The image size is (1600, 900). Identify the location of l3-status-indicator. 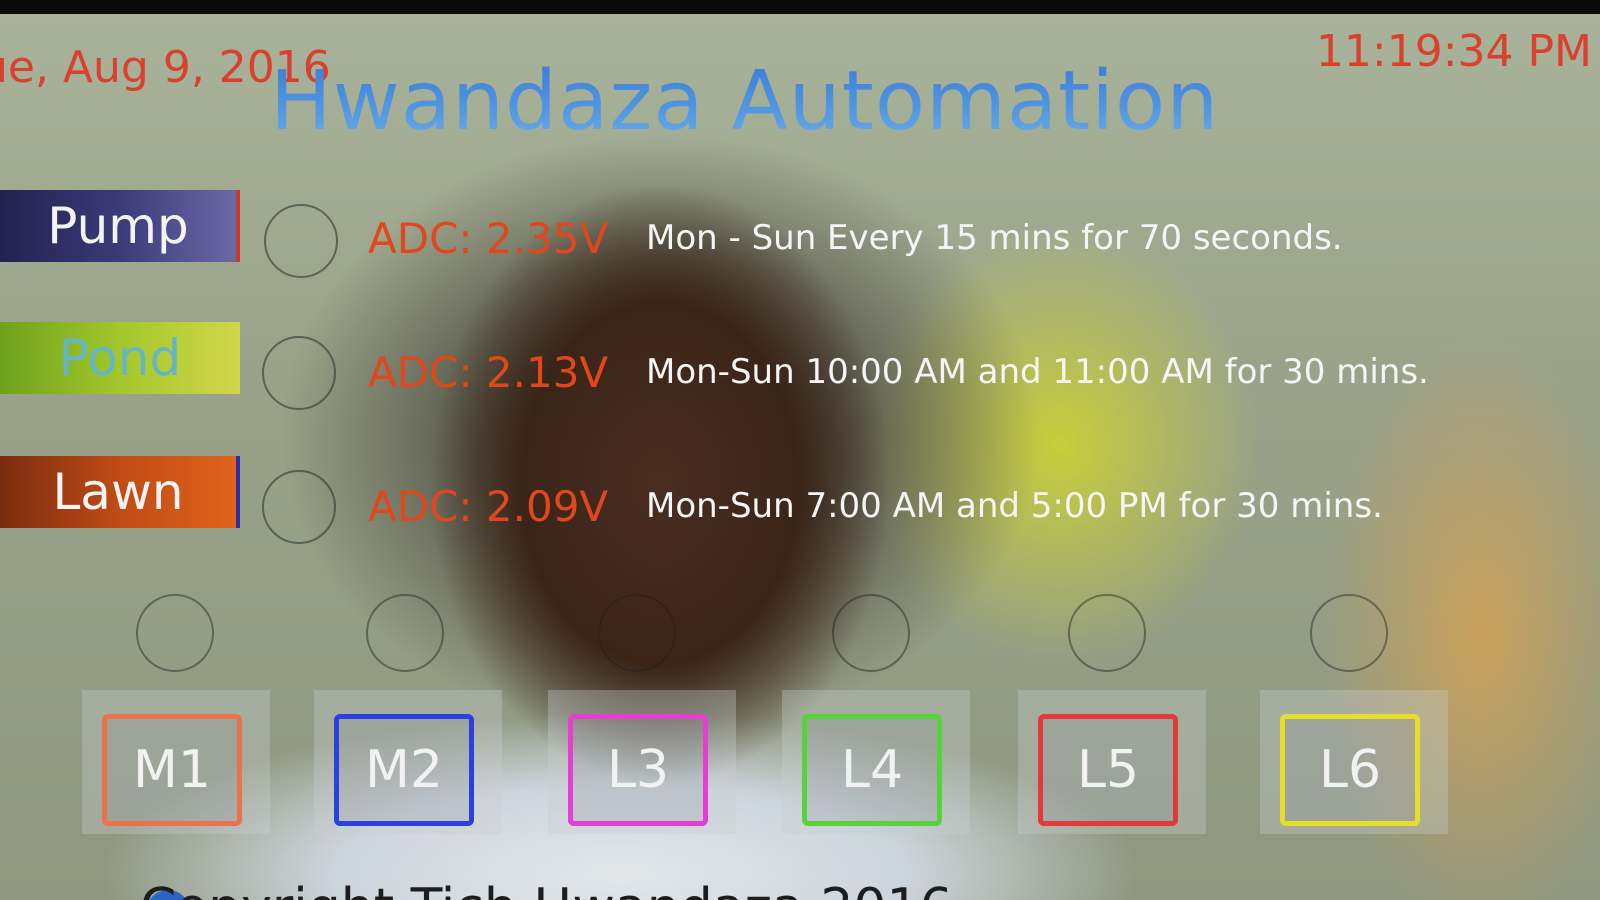
(637, 633).